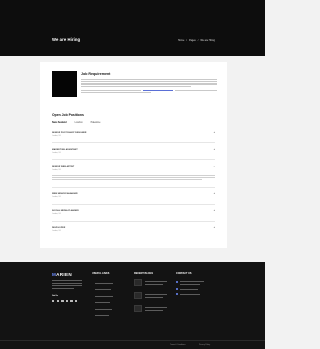  What do you see at coordinates (133, 212) in the screenshot?
I see `job-item: SOCIAL MEDIA PLANNER London, UK +` at bounding box center [133, 212].